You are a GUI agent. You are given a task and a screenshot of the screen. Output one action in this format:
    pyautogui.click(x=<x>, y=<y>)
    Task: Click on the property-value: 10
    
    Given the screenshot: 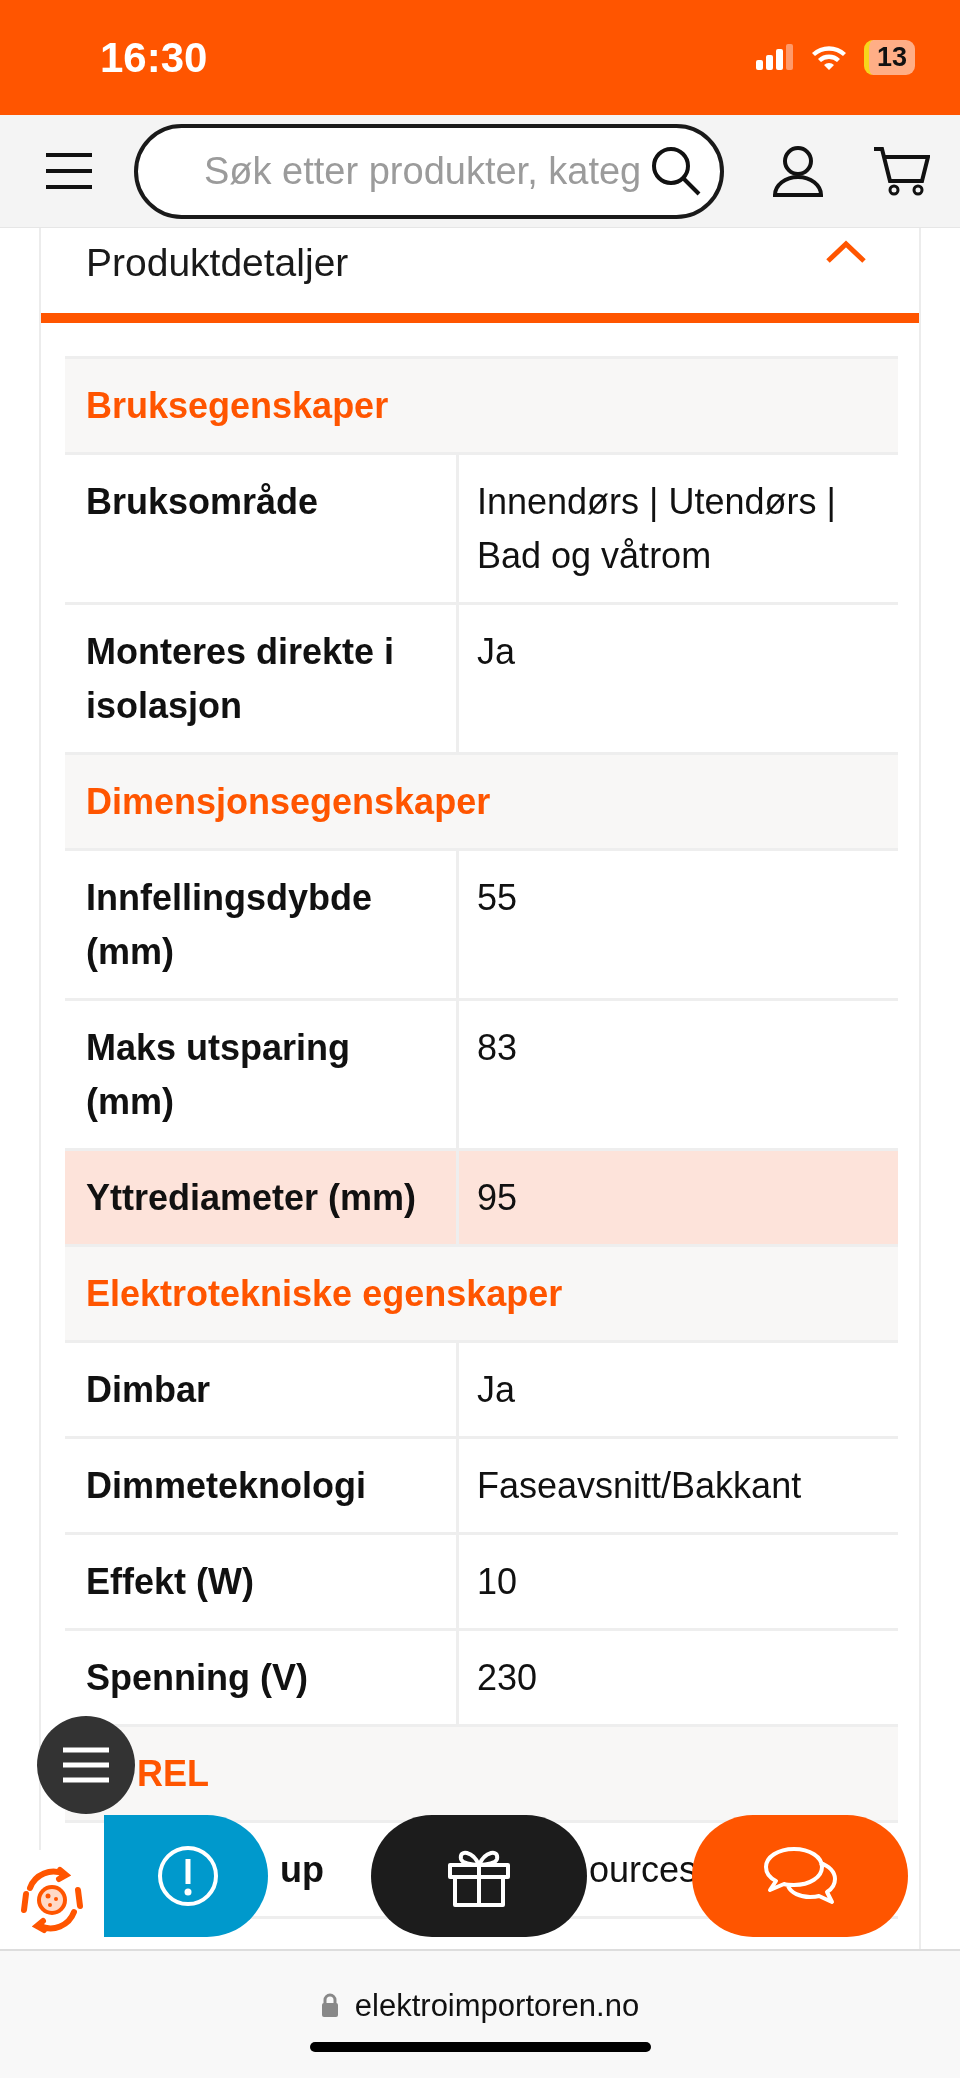 What is the action you would take?
    pyautogui.click(x=497, y=1582)
    